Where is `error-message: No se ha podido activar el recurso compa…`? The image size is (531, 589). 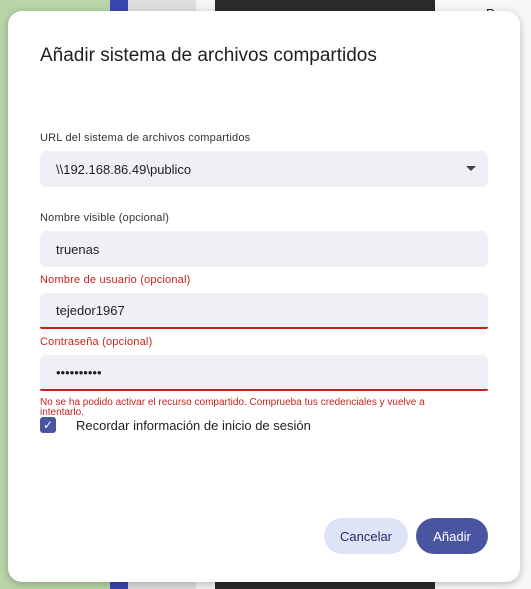
error-message: No se ha podido activar el recurso compa… is located at coordinates (232, 407).